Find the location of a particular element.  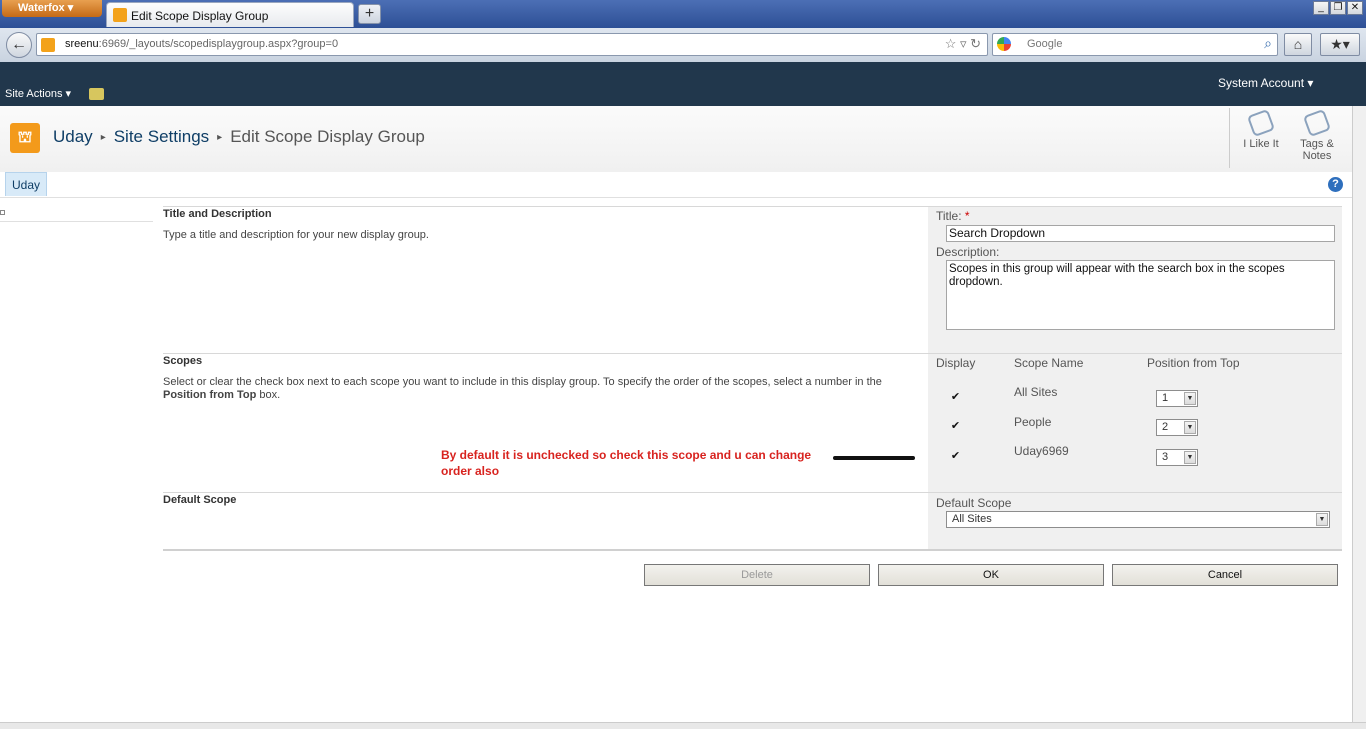

site-favicon-icon is located at coordinates (48, 45).